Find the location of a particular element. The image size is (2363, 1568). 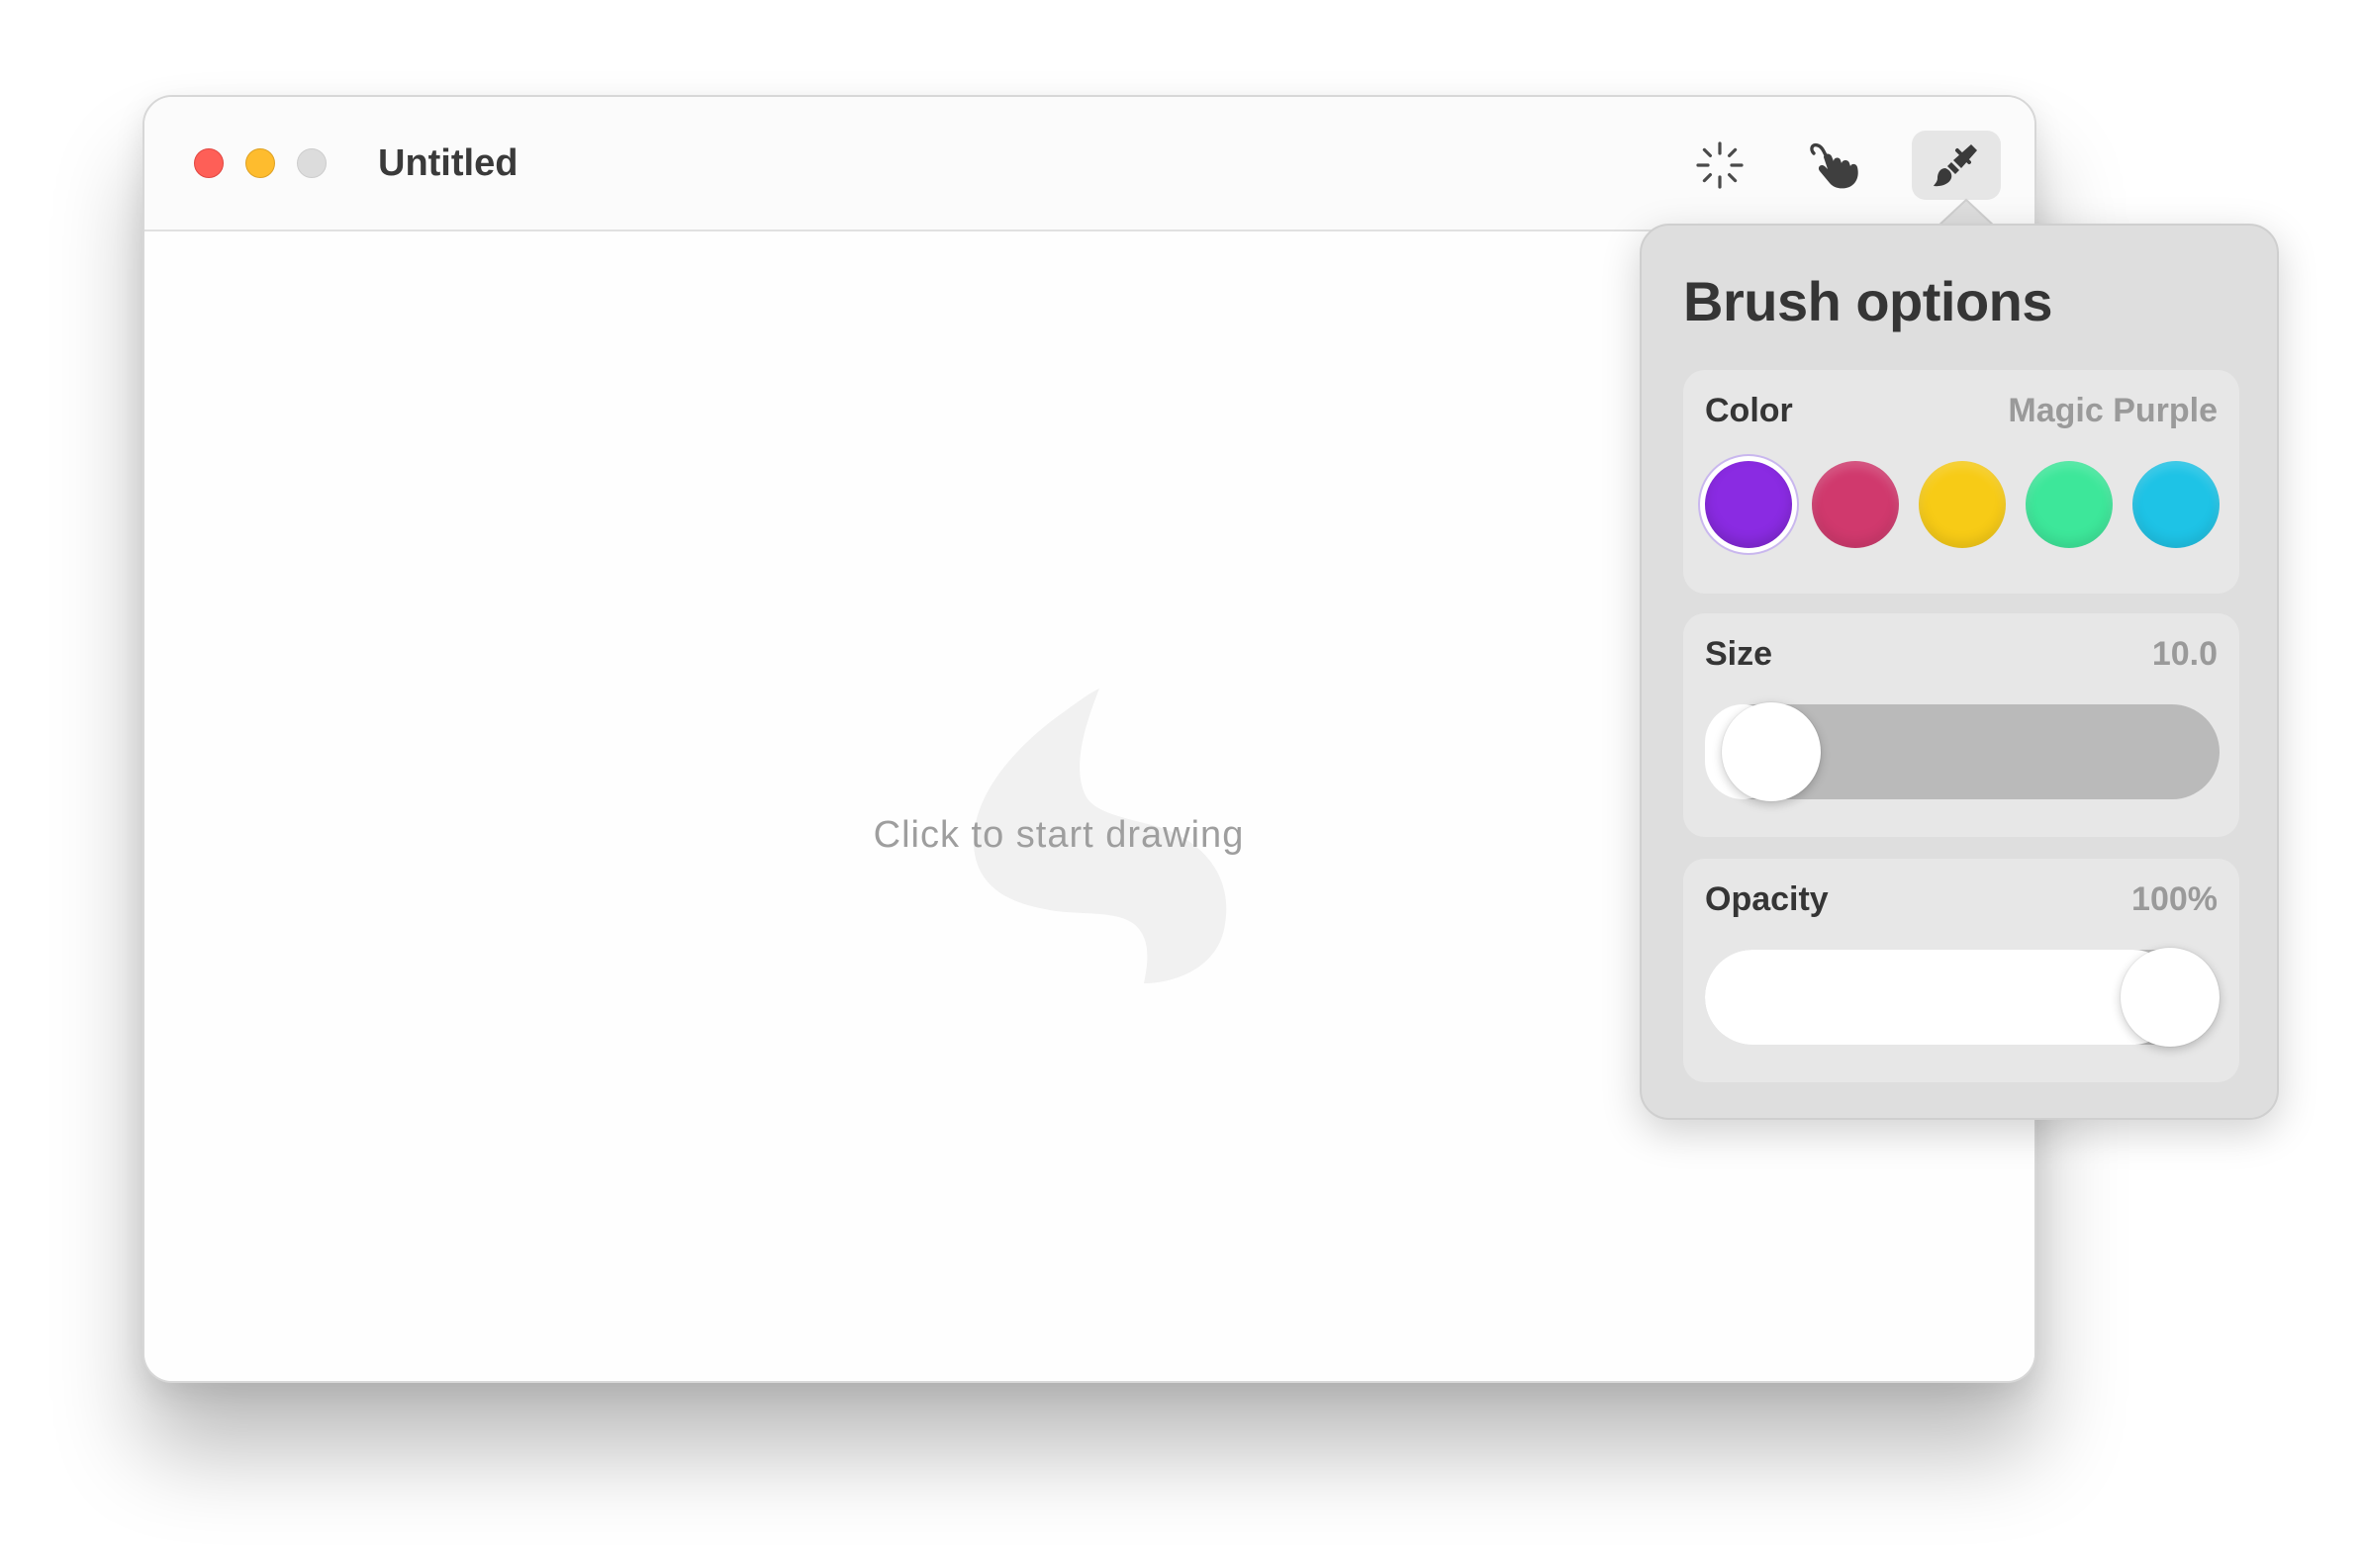

opacity-section: Opacity 100% is located at coordinates (1961, 970).